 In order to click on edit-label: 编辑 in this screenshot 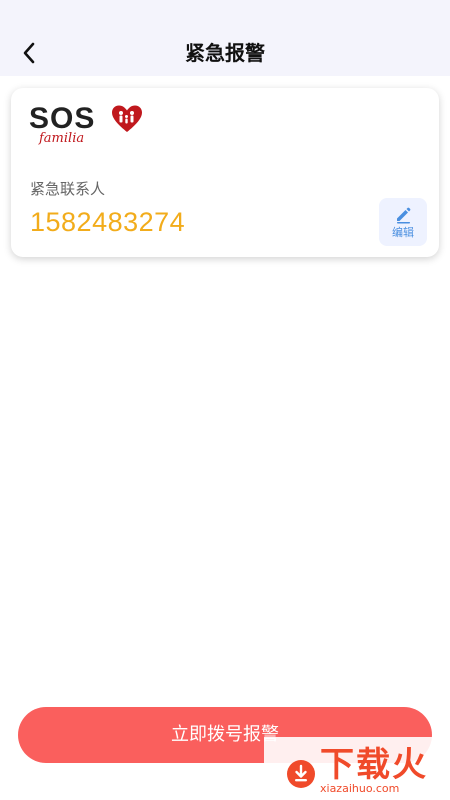, I will do `click(403, 232)`.